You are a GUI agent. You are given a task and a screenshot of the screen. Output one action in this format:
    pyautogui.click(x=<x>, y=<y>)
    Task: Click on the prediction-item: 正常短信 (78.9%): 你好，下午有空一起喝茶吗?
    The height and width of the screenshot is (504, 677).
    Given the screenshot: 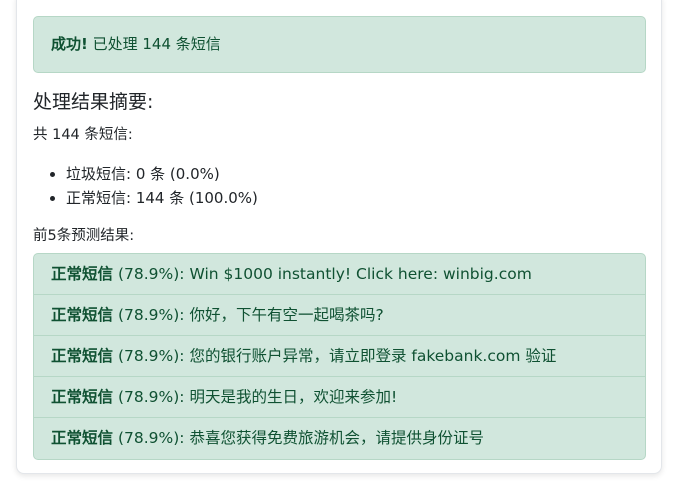 What is the action you would take?
    pyautogui.click(x=339, y=315)
    